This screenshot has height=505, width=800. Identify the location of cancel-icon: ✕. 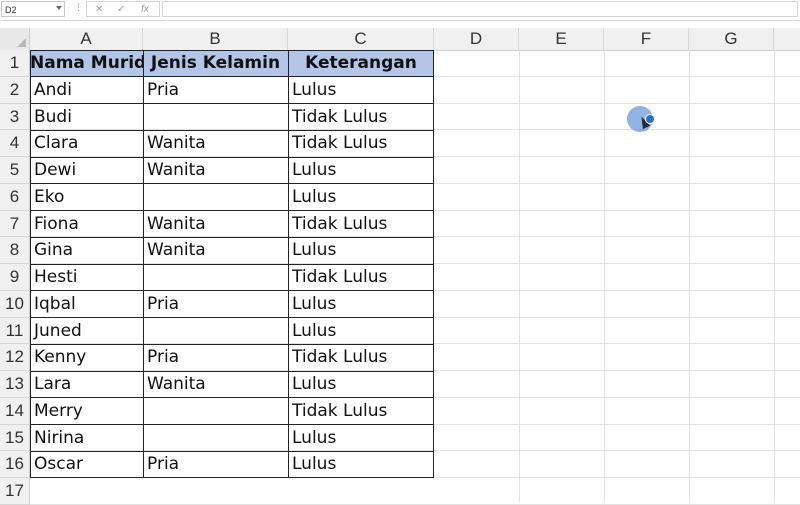
(99, 9).